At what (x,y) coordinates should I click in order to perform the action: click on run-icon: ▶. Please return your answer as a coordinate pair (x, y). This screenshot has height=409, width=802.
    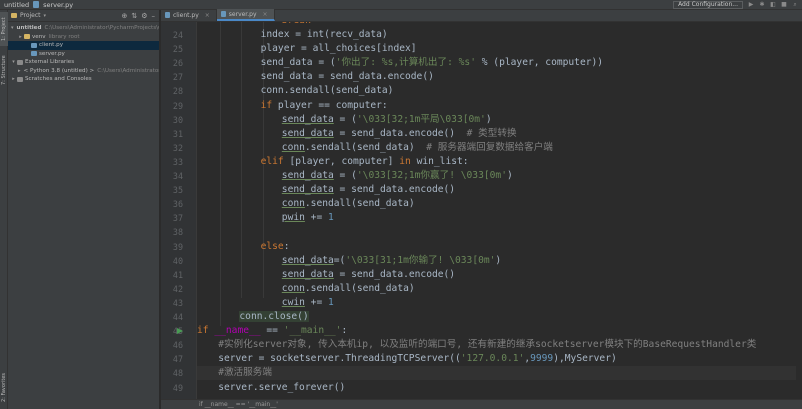
    Looking at the image, I should click on (751, 5).